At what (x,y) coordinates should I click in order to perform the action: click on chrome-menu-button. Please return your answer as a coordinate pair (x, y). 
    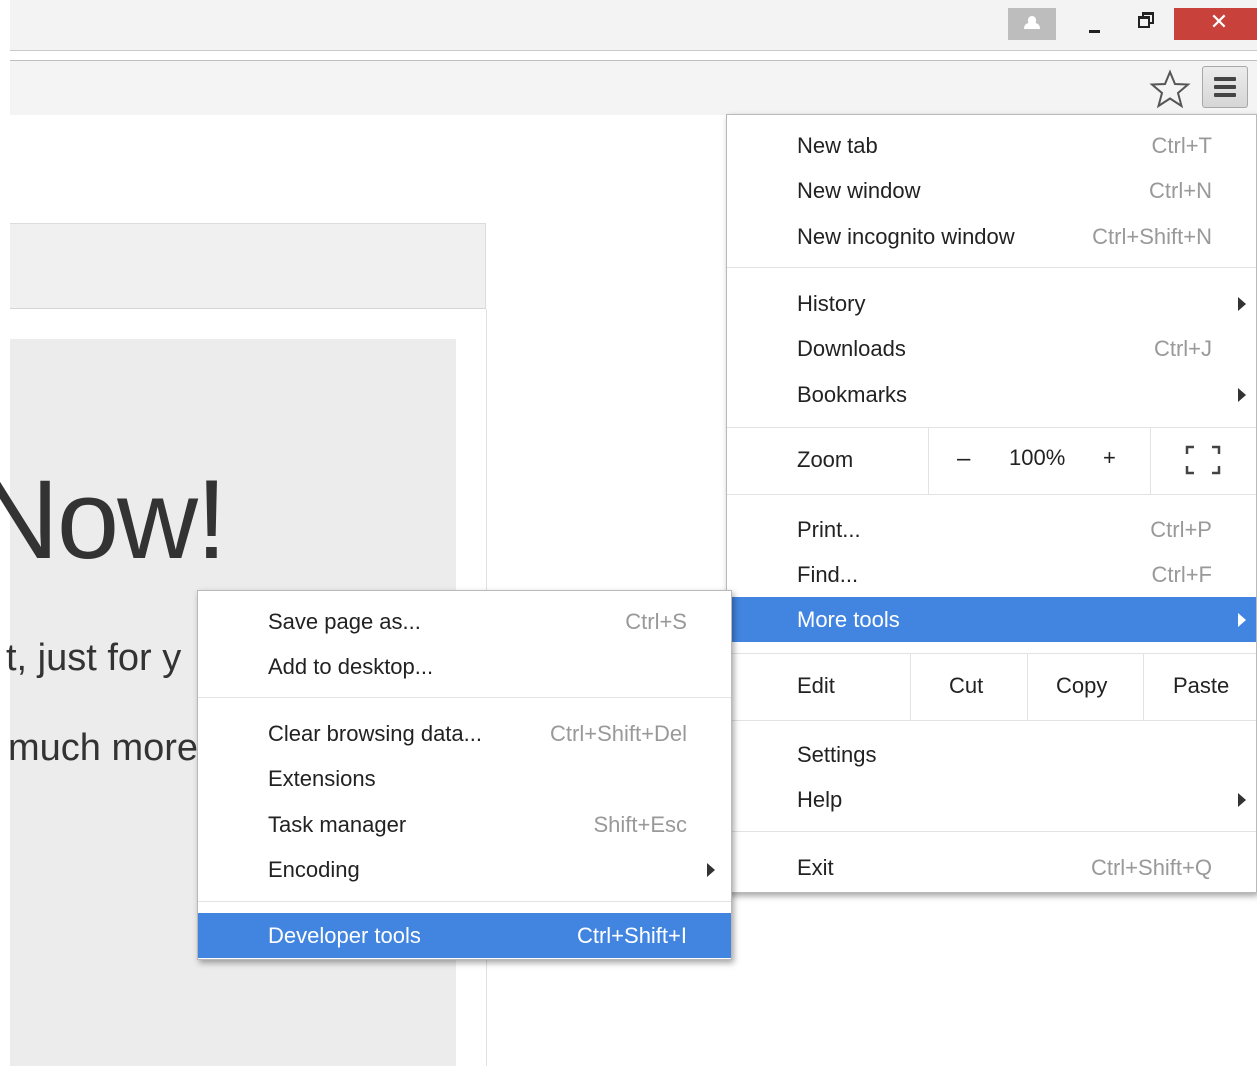
    Looking at the image, I should click on (1225, 87).